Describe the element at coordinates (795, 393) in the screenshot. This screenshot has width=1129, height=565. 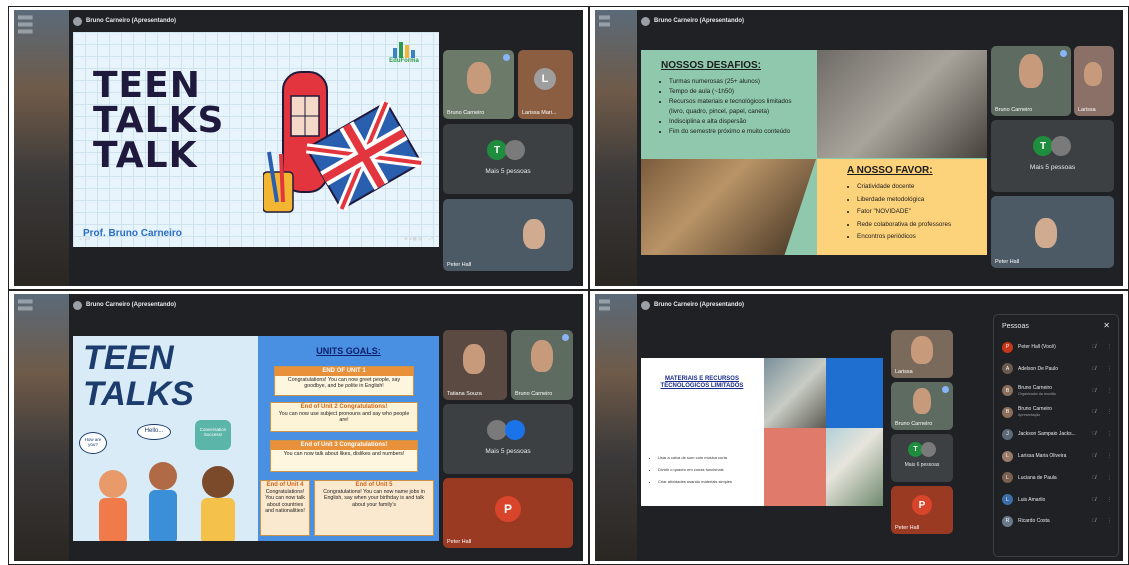
I see `classroom-photo` at that location.